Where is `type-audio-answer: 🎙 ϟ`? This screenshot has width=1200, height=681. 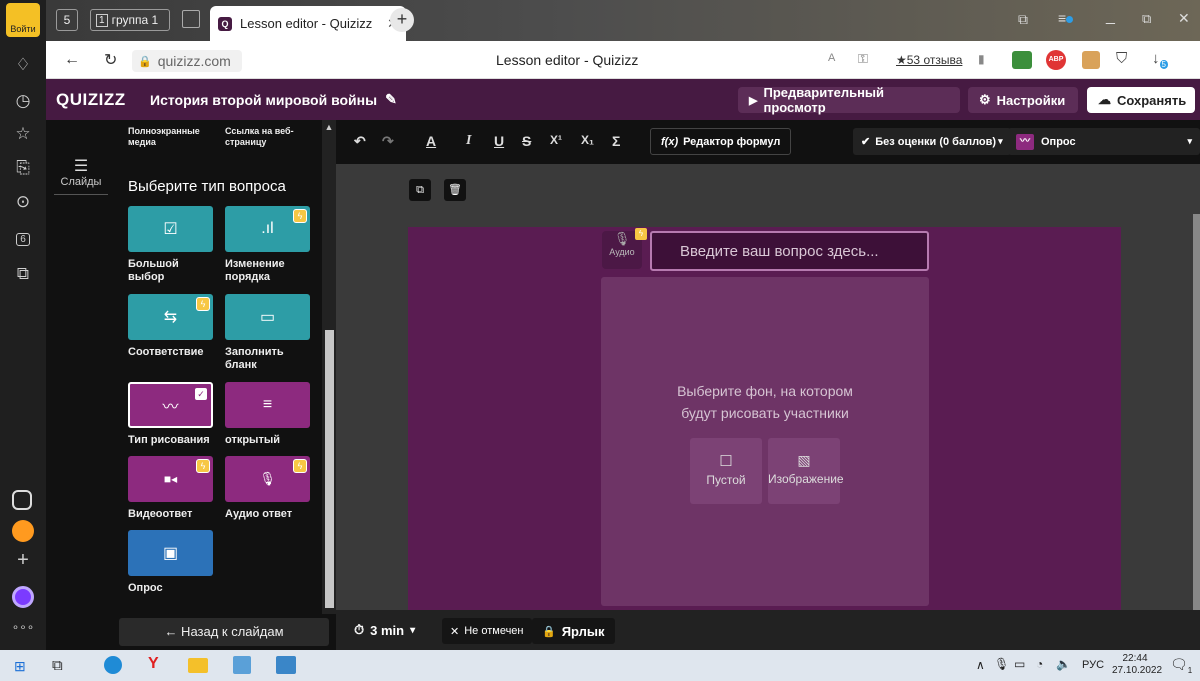 type-audio-answer: 🎙 ϟ is located at coordinates (267, 479).